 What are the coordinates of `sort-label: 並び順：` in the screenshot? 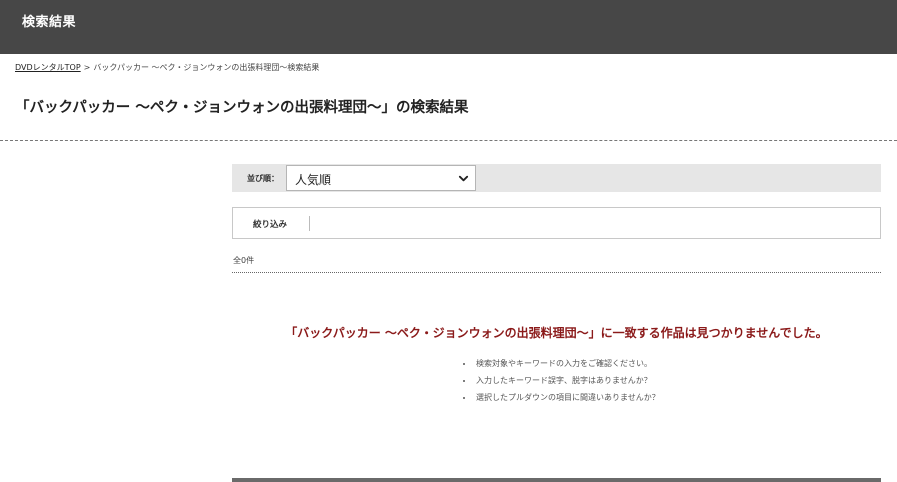 It's located at (263, 178).